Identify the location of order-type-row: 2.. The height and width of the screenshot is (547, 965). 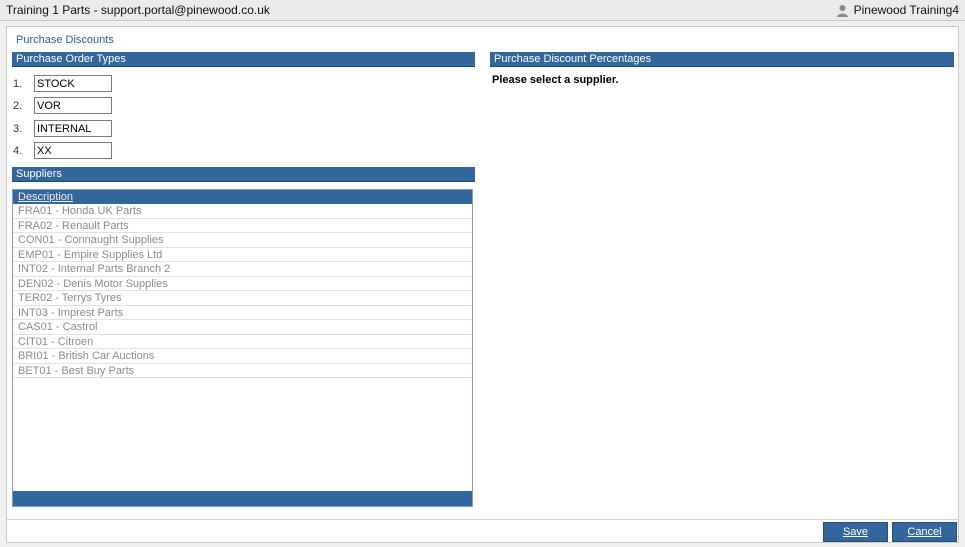
(62, 105).